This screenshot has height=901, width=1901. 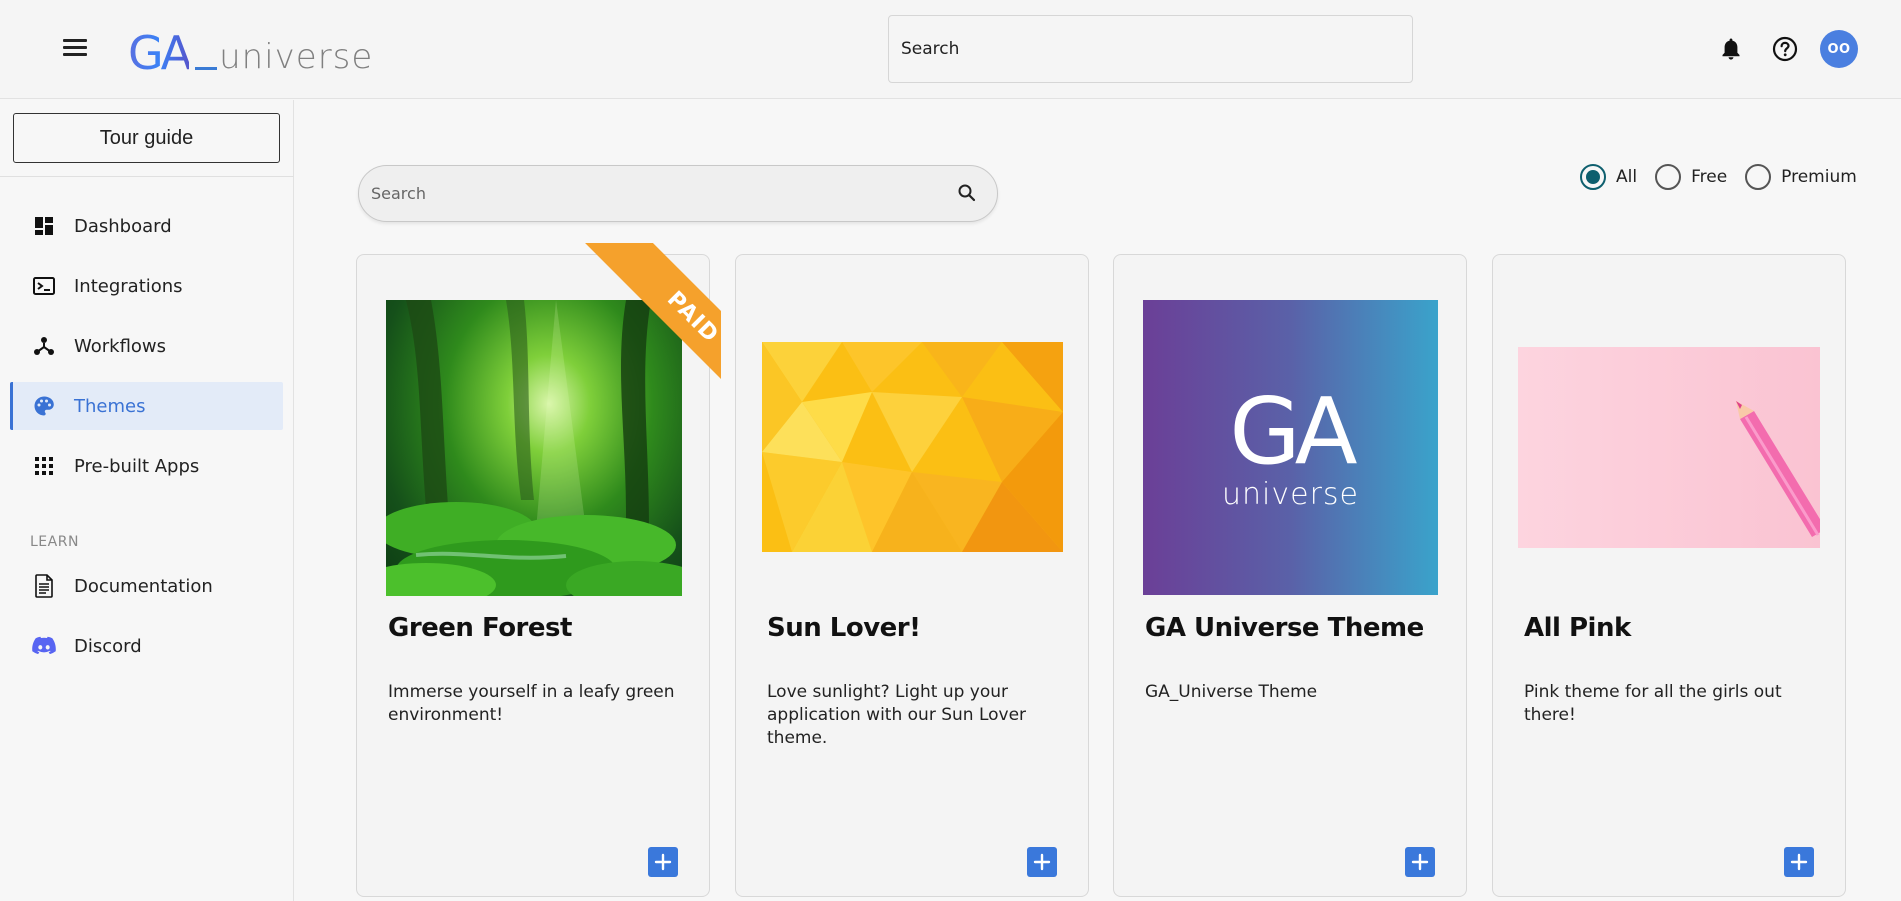 I want to click on sidebar-item-label: Documentation, so click(x=143, y=586).